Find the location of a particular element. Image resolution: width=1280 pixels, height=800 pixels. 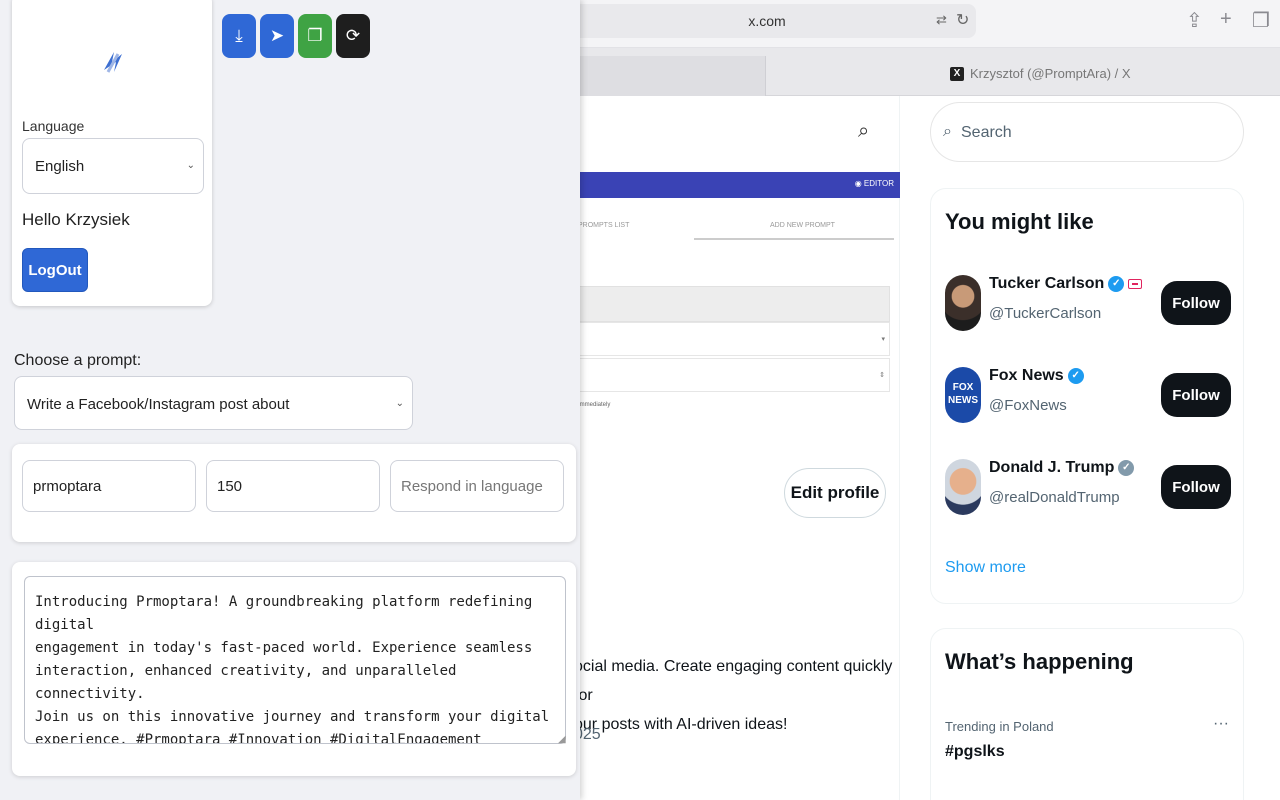

suggestion-name: Tucker Carlson ✓ is located at coordinates (1066, 284).